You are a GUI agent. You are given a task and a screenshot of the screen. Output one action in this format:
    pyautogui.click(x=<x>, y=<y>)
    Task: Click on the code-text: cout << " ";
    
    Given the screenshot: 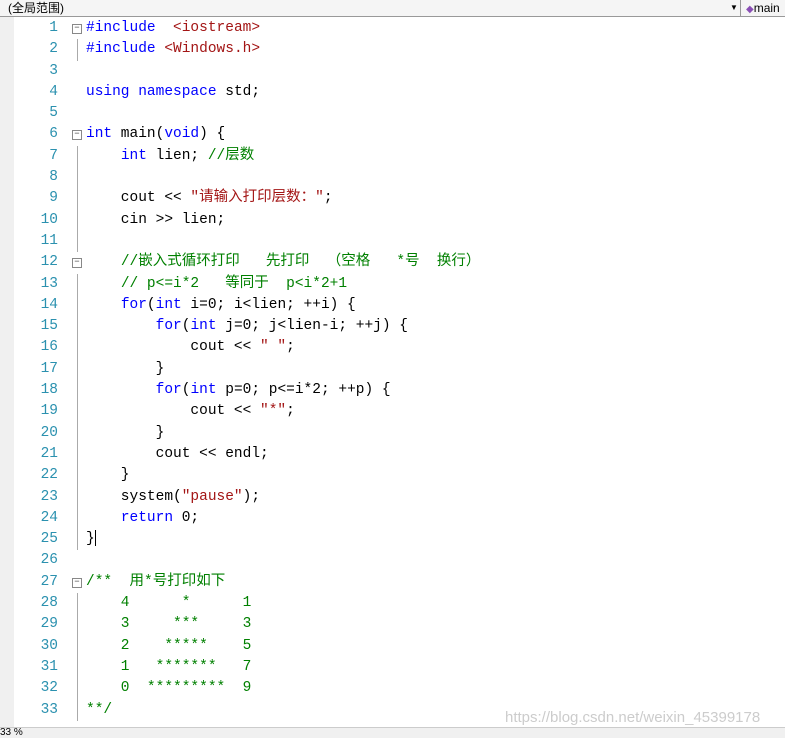 What is the action you would take?
    pyautogui.click(x=190, y=347)
    